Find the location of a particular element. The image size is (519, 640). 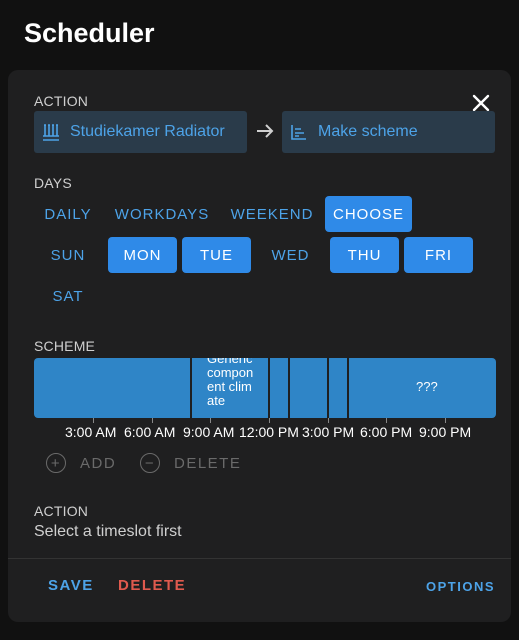

timeslot-label-generic: Generic component climate is located at coordinates (230, 383).